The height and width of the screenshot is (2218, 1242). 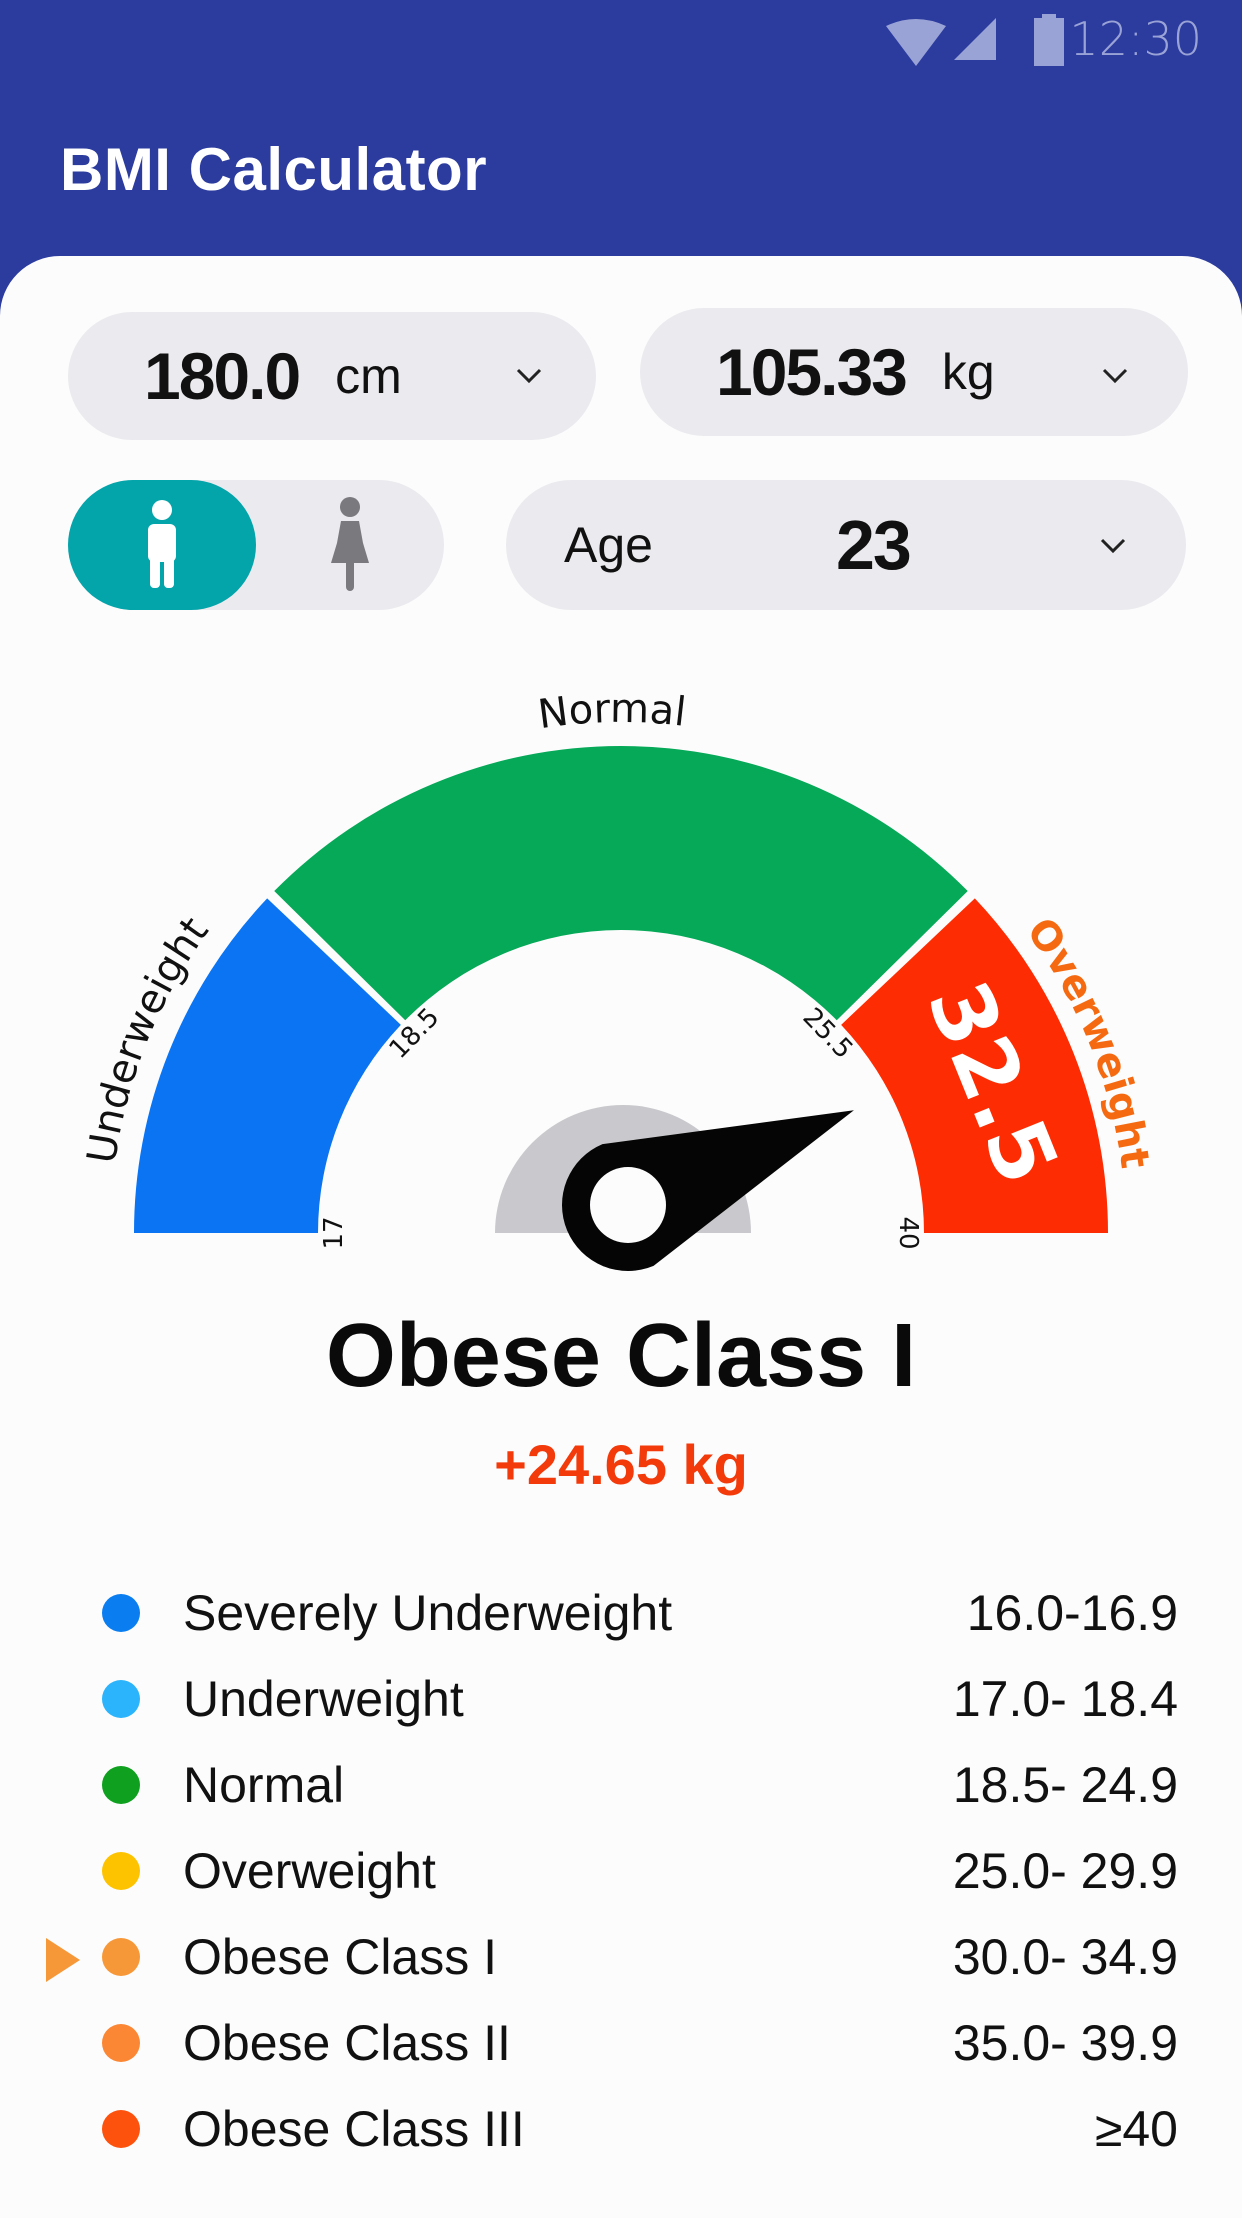 What do you see at coordinates (309, 1871) in the screenshot?
I see `legend-label: Overweight` at bounding box center [309, 1871].